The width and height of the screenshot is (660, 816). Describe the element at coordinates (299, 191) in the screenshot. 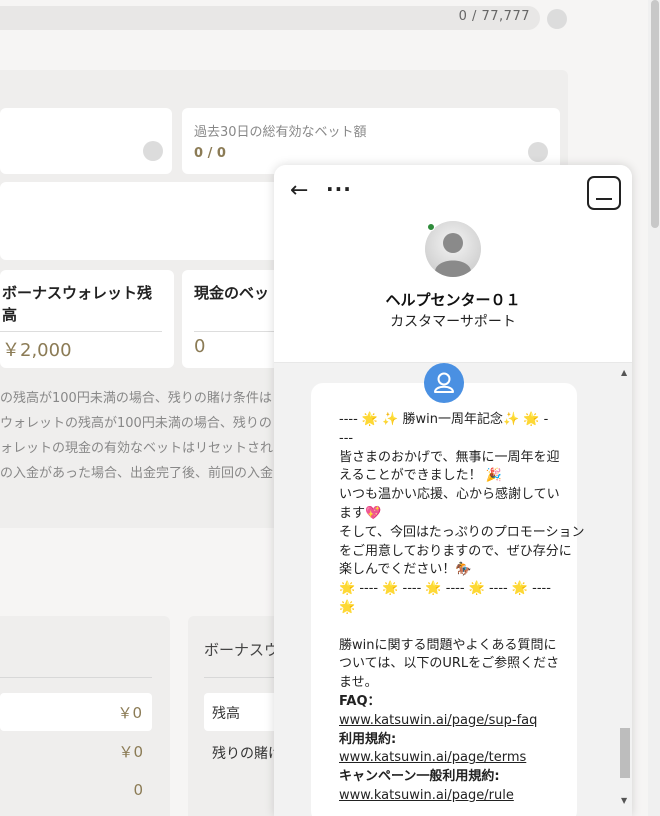

I see `arrow-left-icon: ←` at that location.